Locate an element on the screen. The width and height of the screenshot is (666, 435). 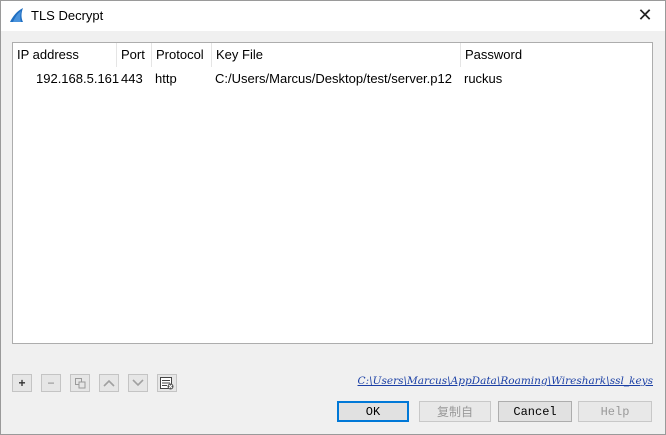
wireshark-fin-icon is located at coordinates (16, 15).